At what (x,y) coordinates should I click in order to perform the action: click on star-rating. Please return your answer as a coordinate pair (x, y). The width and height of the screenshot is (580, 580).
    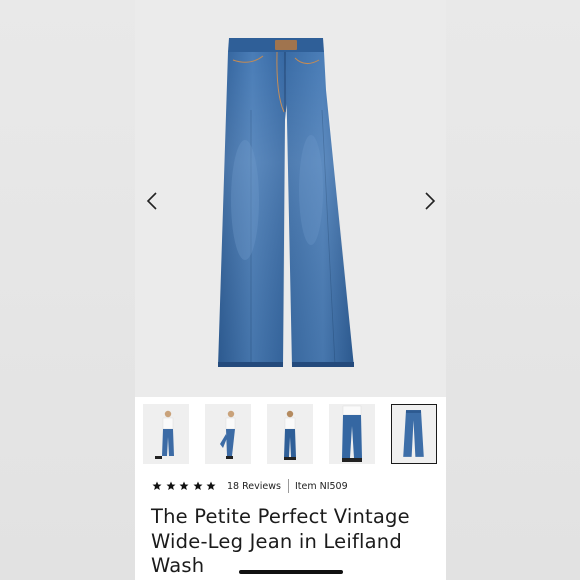
    Looking at the image, I should click on (184, 486).